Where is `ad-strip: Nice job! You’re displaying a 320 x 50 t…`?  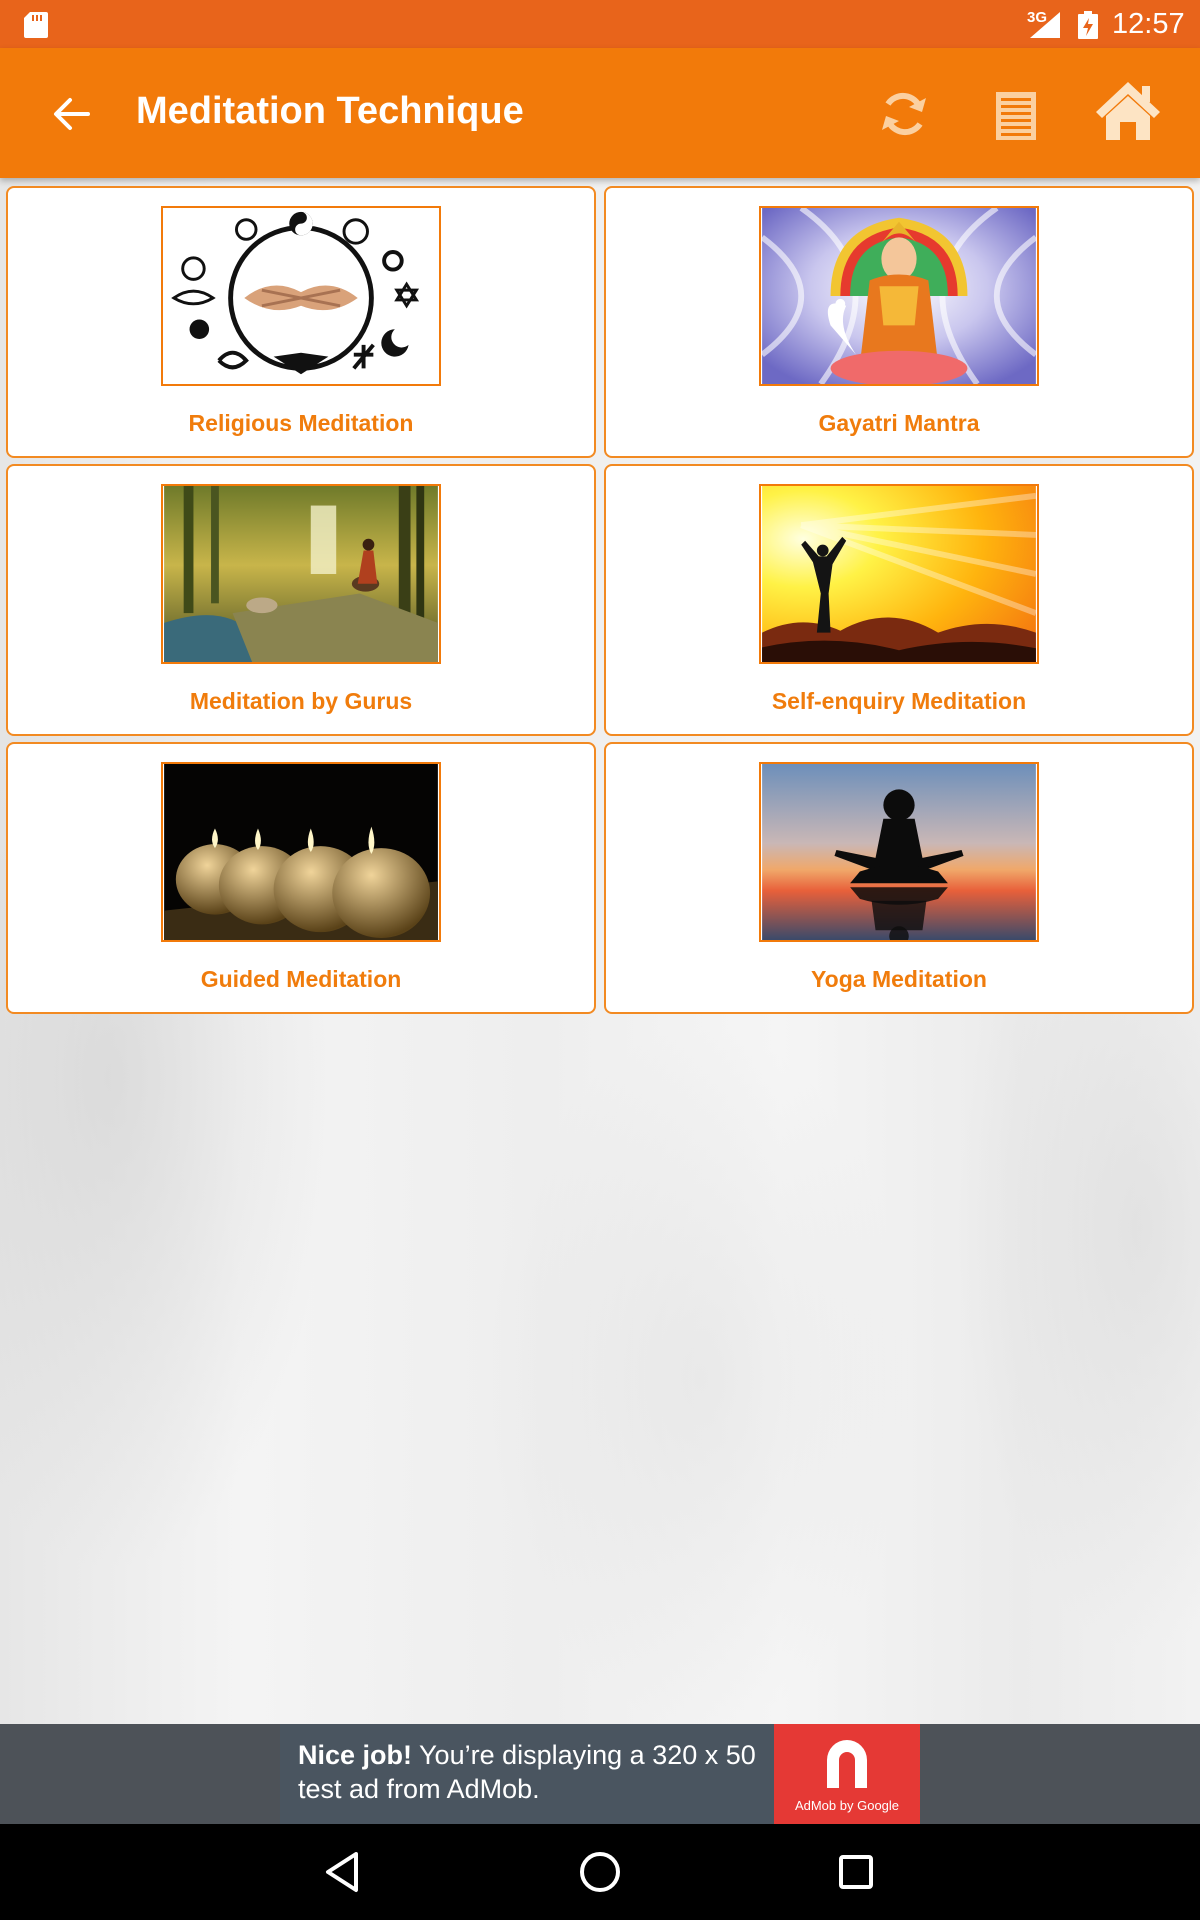 ad-strip: Nice job! You’re displaying a 320 x 50 t… is located at coordinates (600, 1774).